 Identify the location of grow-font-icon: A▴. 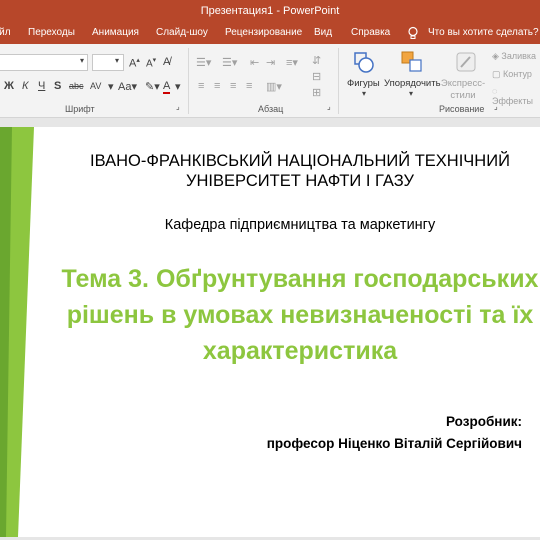
(134, 63).